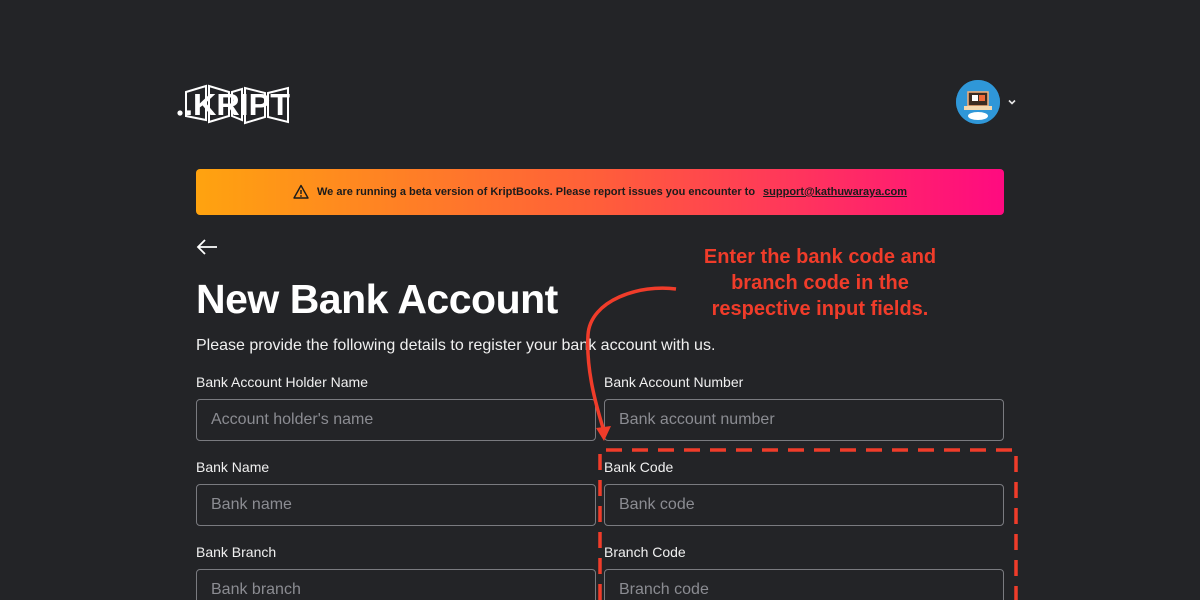 Image resolution: width=1200 pixels, height=600 pixels. I want to click on arrow-left-icon, so click(207, 247).